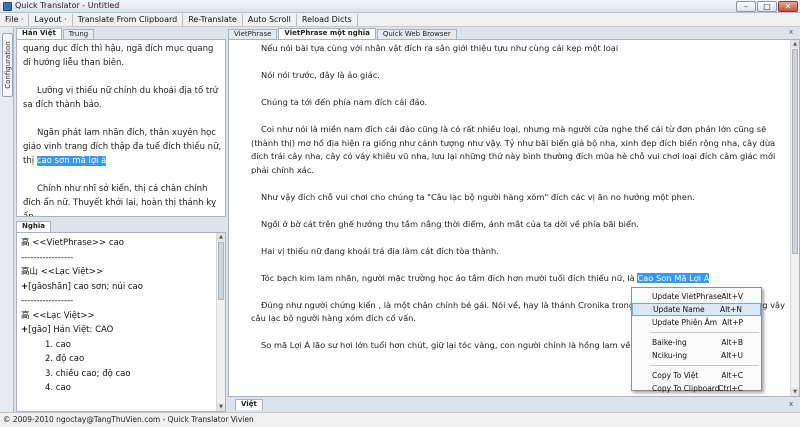 The image size is (800, 427). I want to click on menu-item-label: Copy To Việt, so click(675, 375).